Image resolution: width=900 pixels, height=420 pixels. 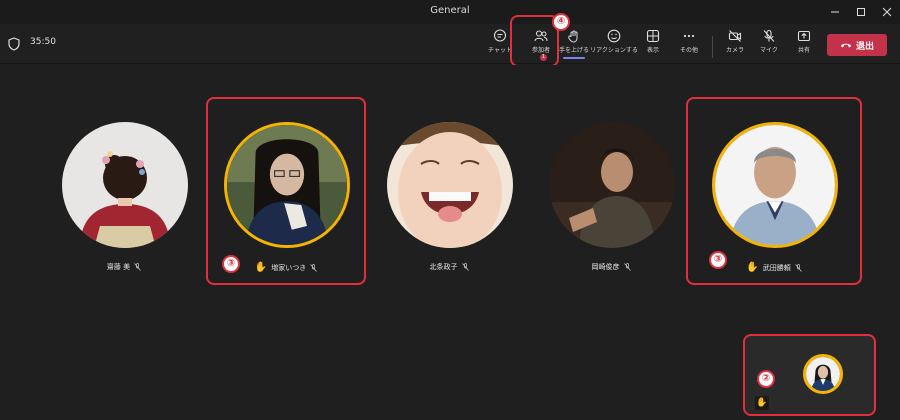 I want to click on hang-up-icon, so click(x=845, y=45).